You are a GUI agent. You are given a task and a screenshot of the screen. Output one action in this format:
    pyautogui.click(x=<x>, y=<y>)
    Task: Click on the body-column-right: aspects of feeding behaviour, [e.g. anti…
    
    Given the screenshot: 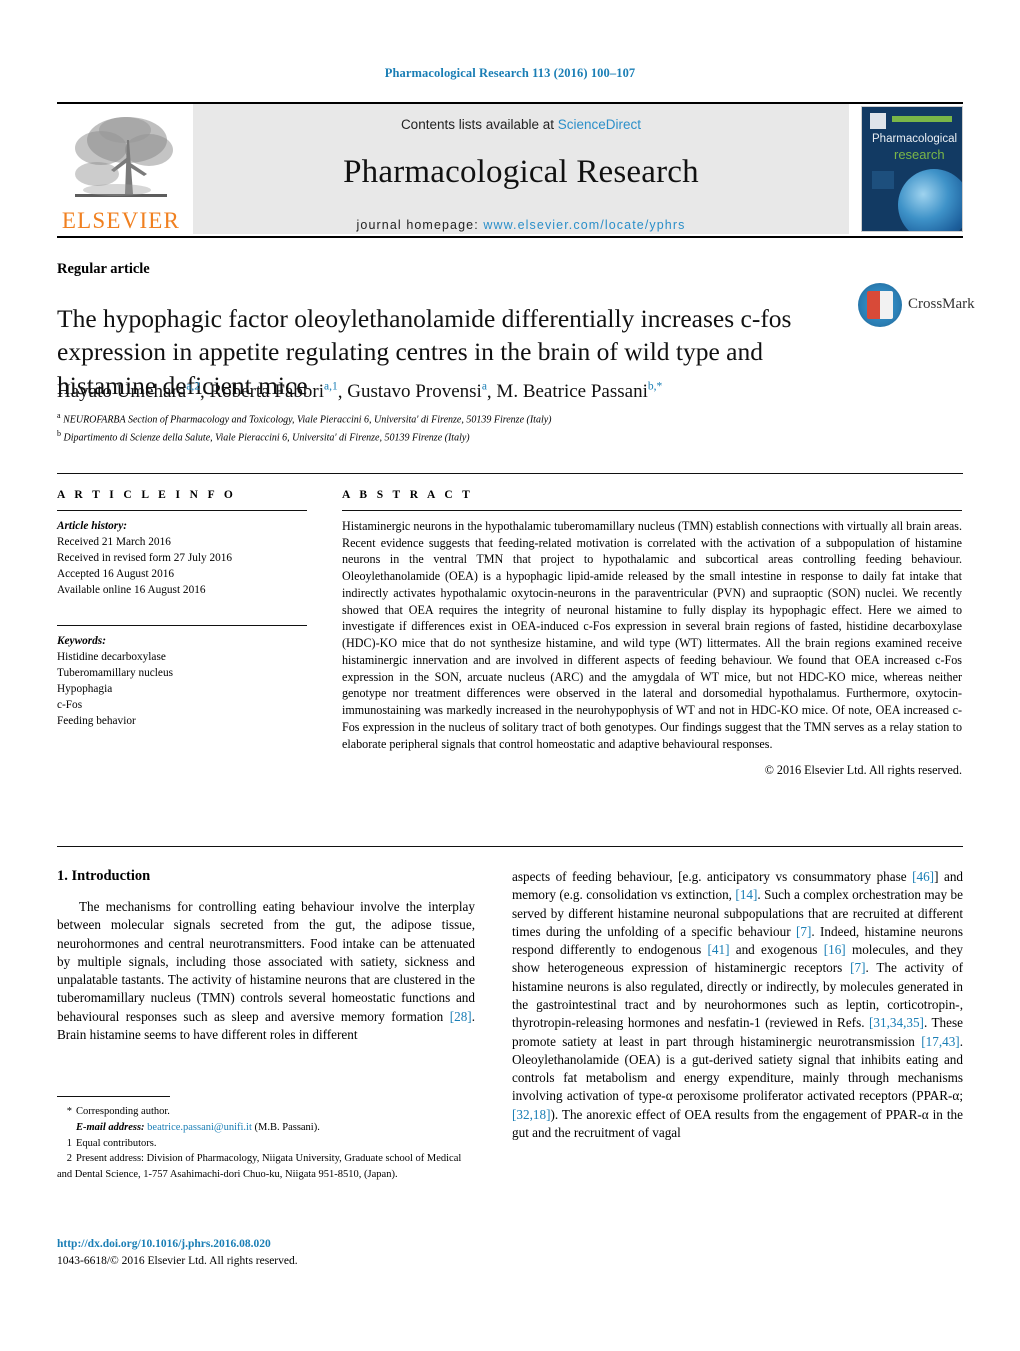 What is the action you would take?
    pyautogui.click(x=737, y=1005)
    